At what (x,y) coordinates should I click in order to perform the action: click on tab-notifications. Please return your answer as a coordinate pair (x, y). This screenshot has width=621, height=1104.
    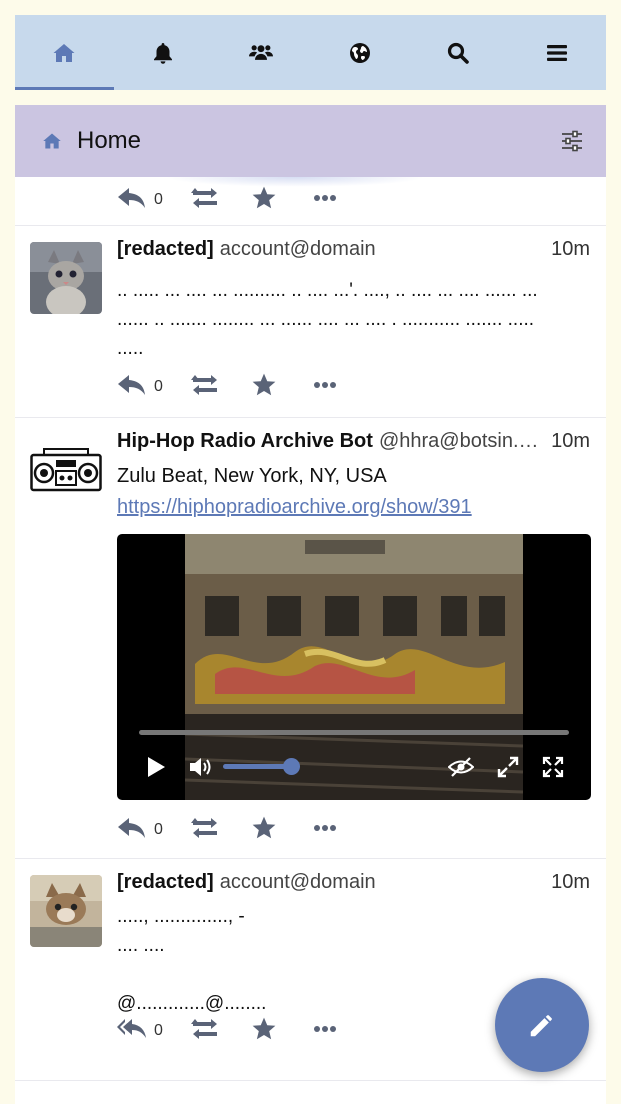
    Looking at the image, I should click on (163, 52).